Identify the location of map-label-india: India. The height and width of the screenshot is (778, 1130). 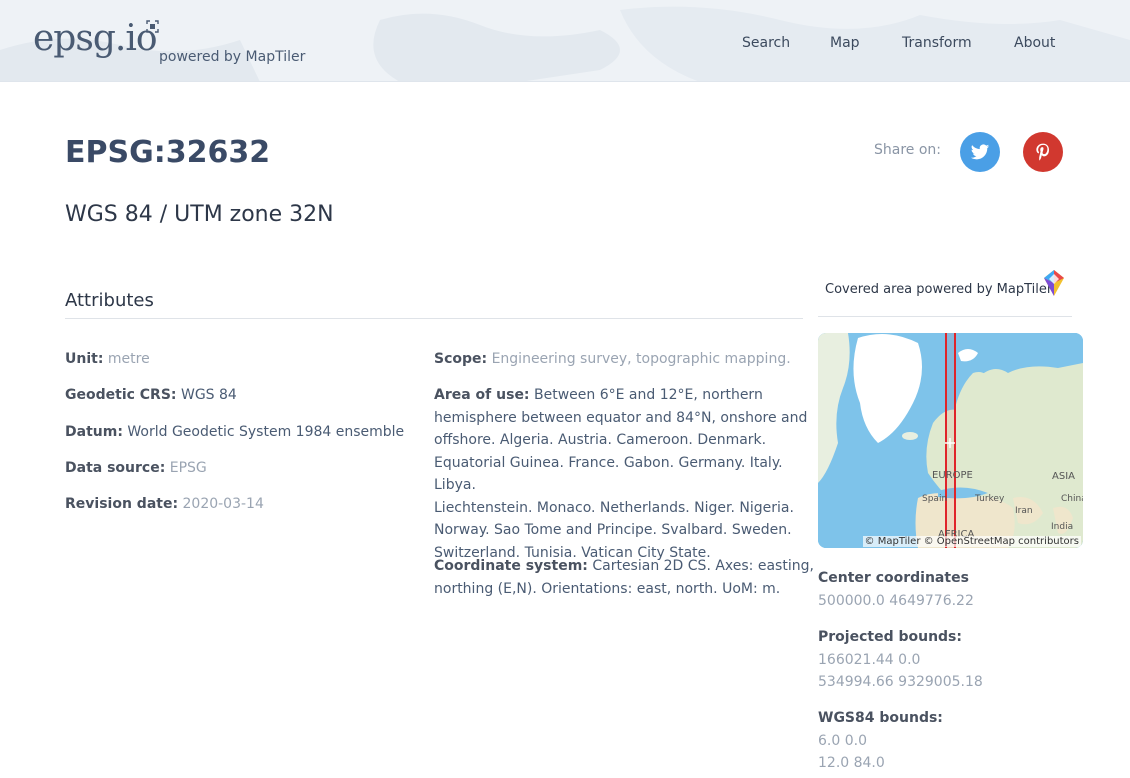
(1062, 527).